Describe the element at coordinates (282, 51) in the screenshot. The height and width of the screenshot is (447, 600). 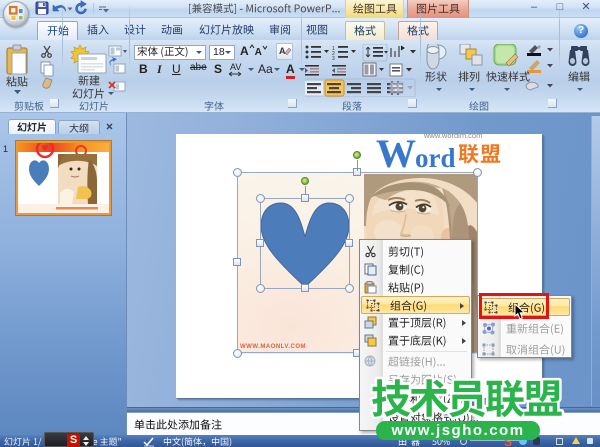
I see `svg-text: A` at that location.